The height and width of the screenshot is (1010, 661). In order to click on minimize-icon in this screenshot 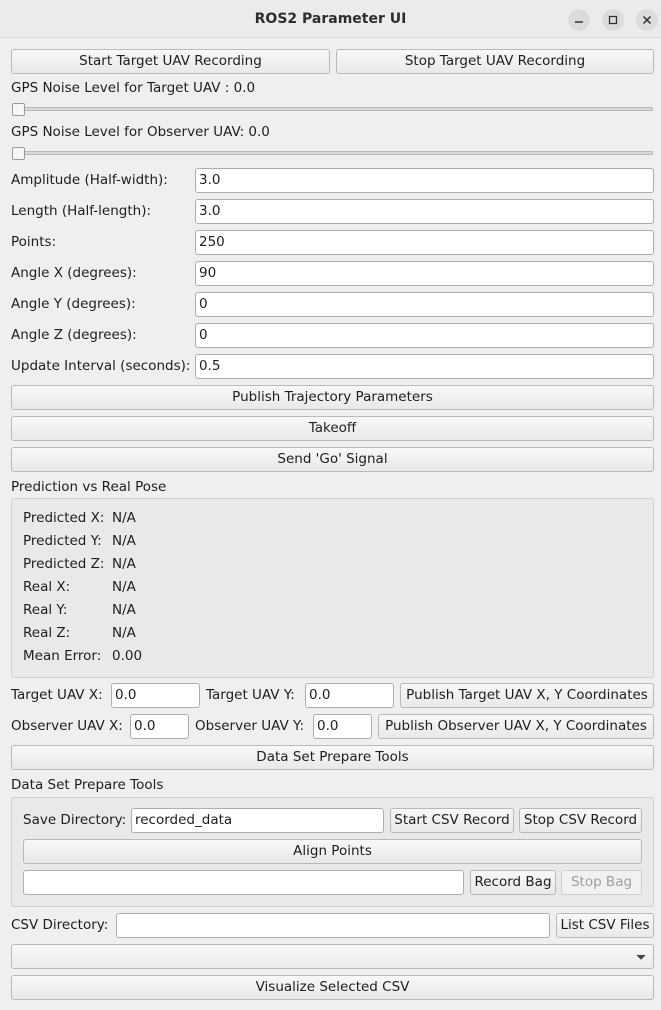, I will do `click(579, 22)`.